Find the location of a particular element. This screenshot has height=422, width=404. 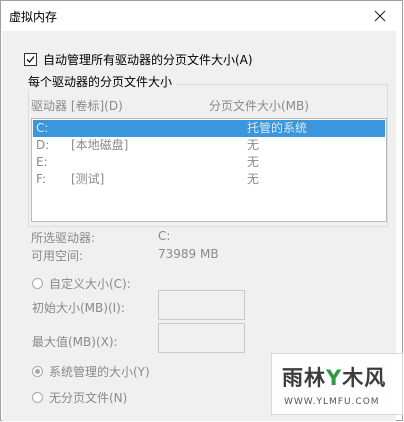

close-button is located at coordinates (380, 16).